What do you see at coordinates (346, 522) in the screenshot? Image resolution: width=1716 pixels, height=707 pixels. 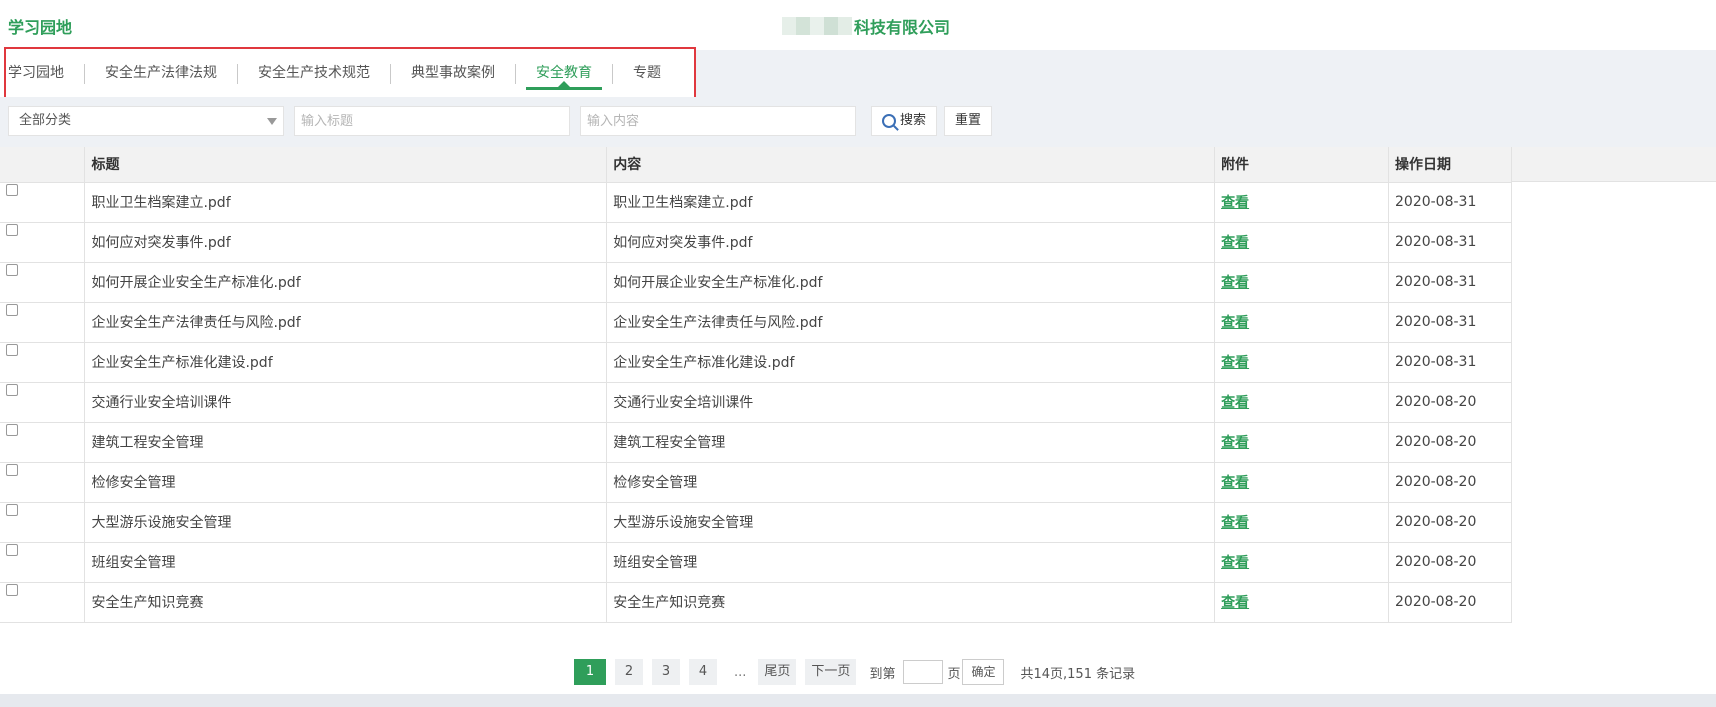 I see `cell-title: 大型游乐设施安全管理` at bounding box center [346, 522].